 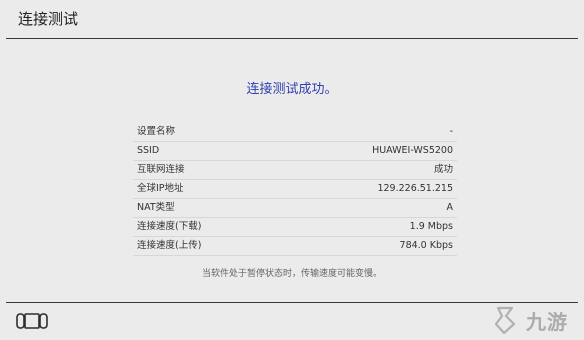 What do you see at coordinates (32, 321) in the screenshot?
I see `console-icon` at bounding box center [32, 321].